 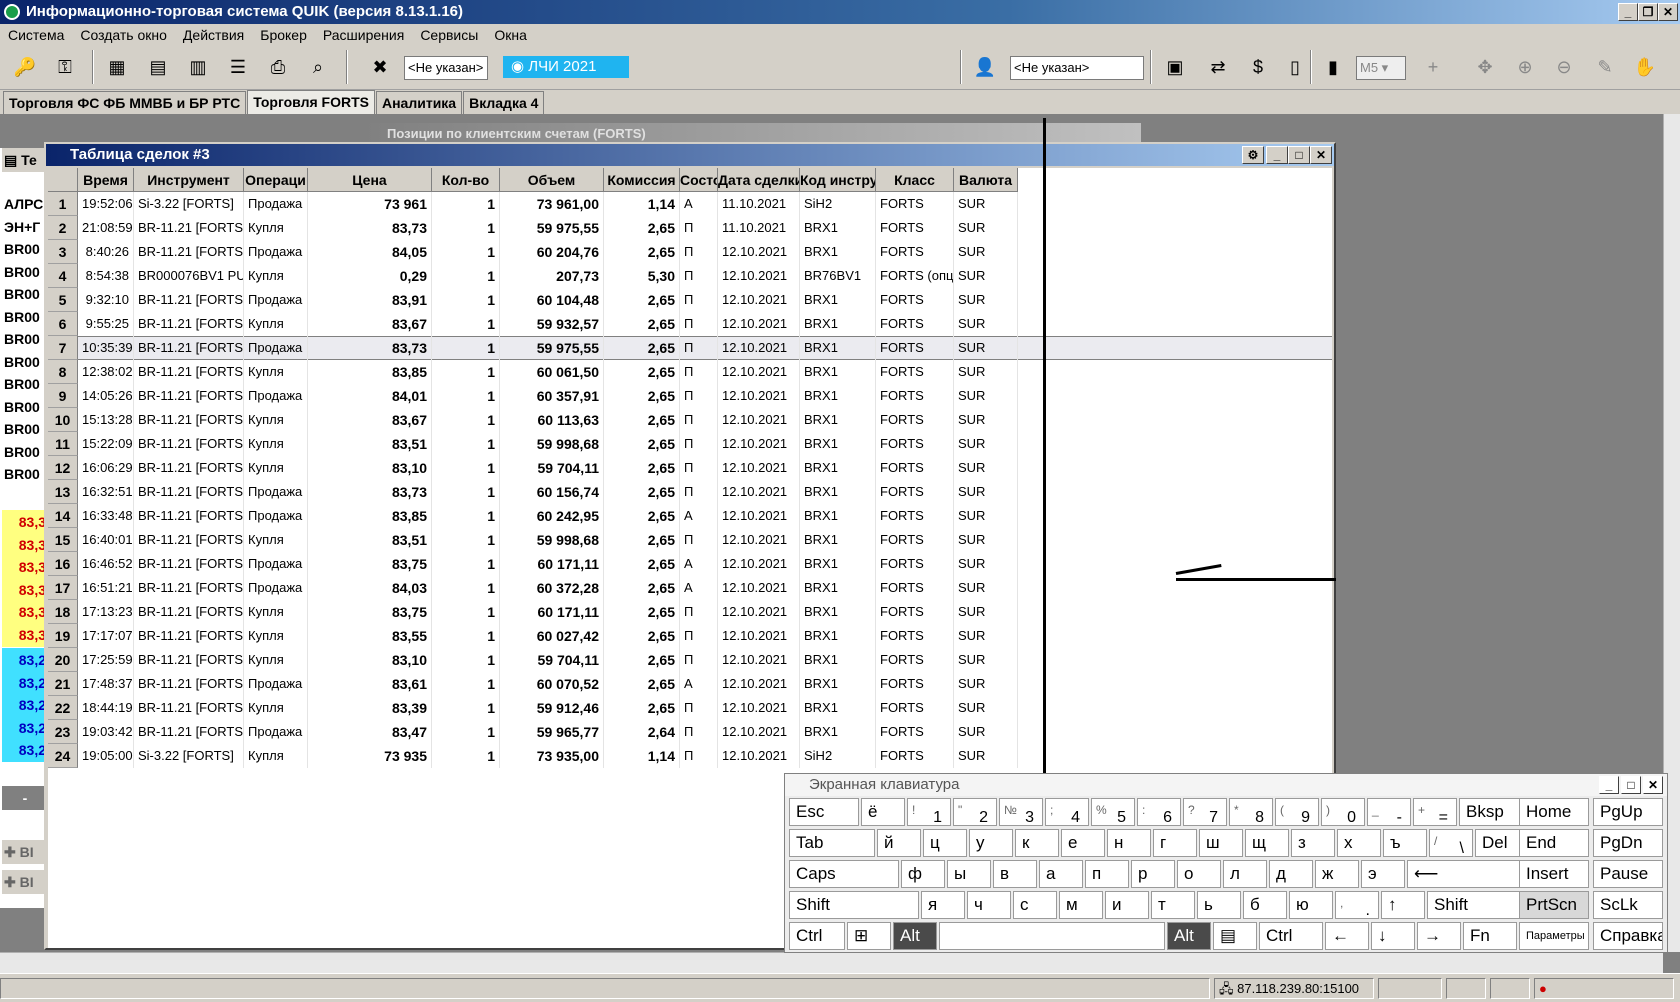 What do you see at coordinates (1554, 843) in the screenshot?
I see `nav-key: End` at bounding box center [1554, 843].